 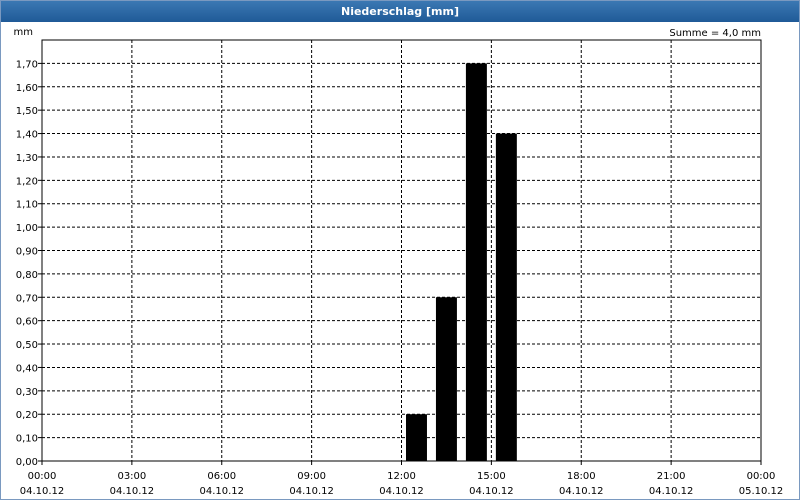 What do you see at coordinates (27, 392) in the screenshot?
I see `y-tick-label: 0,30` at bounding box center [27, 392].